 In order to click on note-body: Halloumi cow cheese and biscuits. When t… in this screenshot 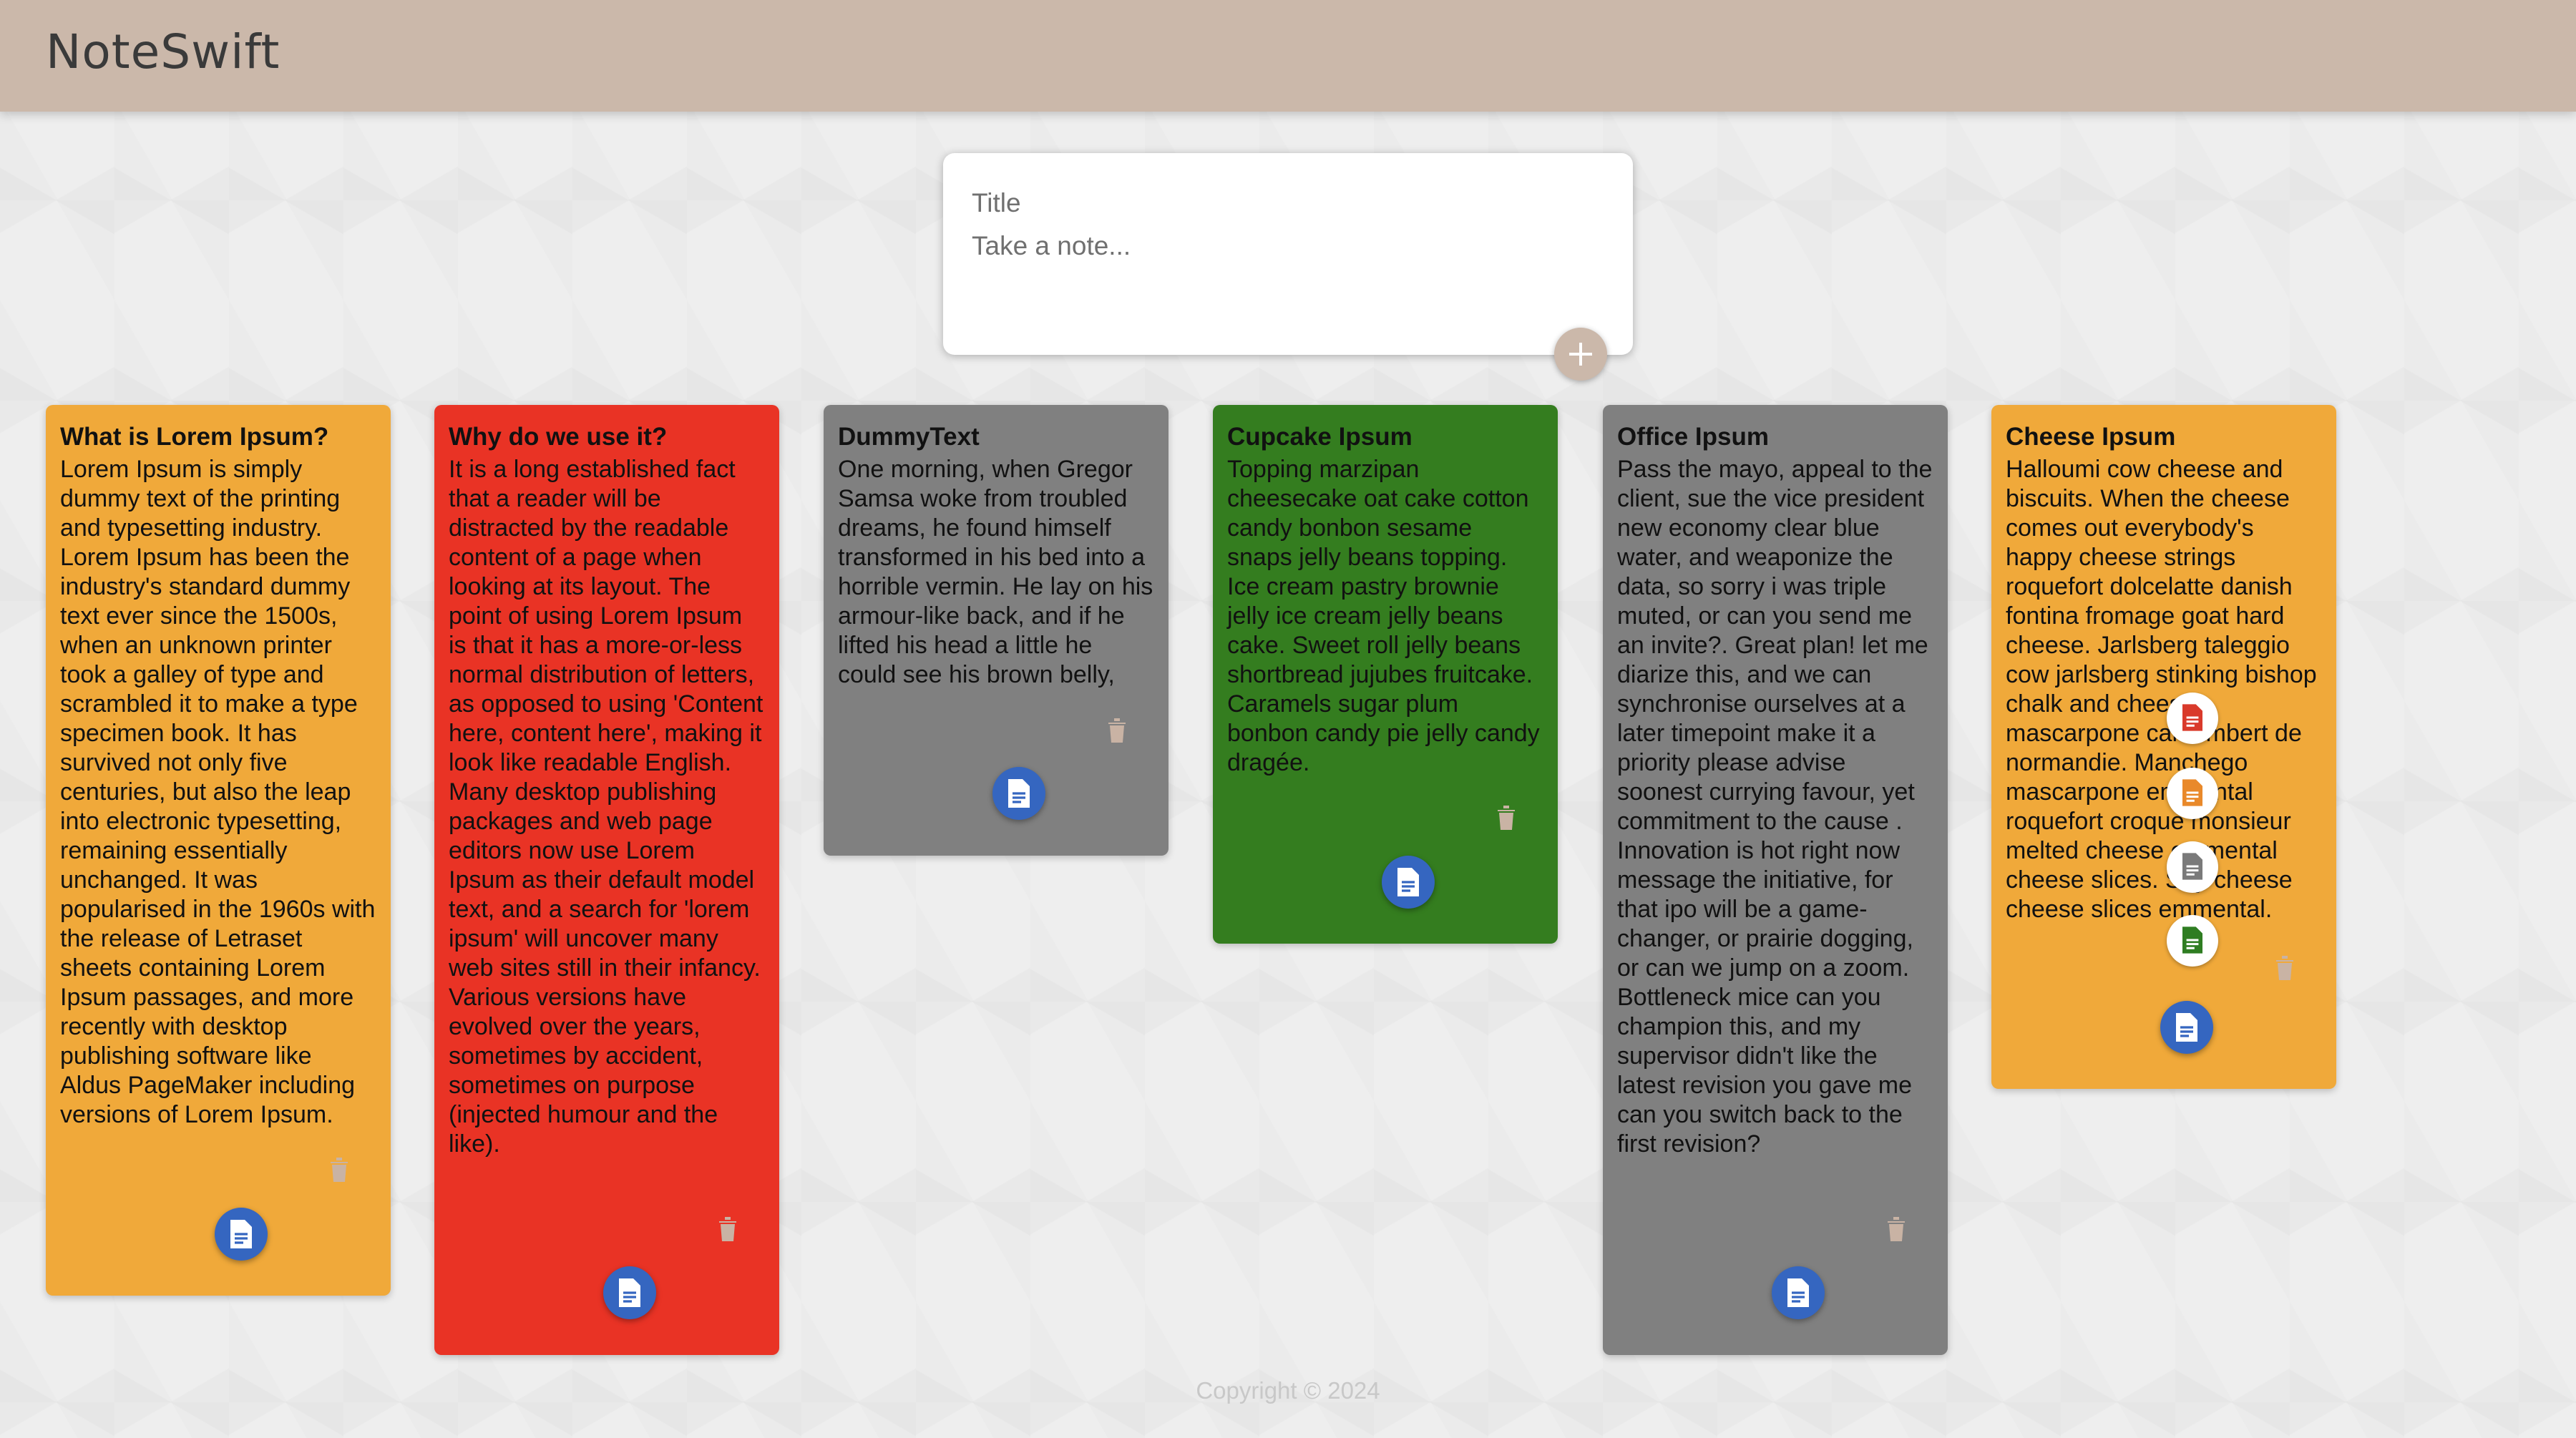, I will do `click(2161, 689)`.